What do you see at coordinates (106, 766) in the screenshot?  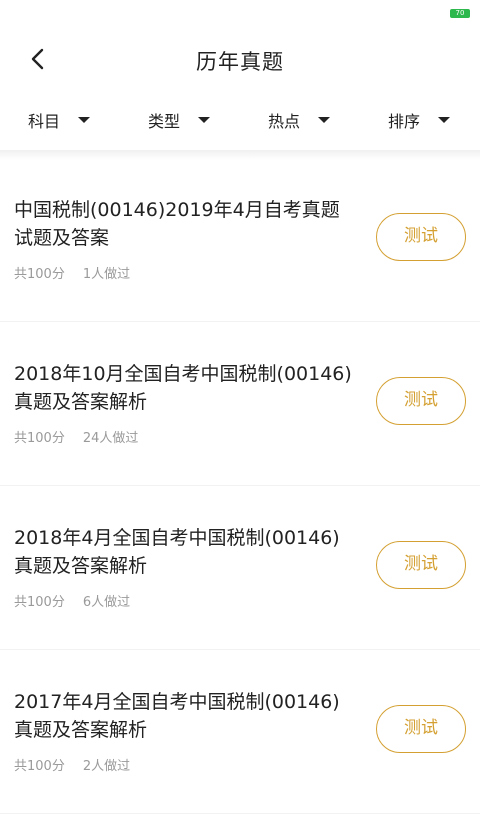 I see `item-count: 2人做过` at bounding box center [106, 766].